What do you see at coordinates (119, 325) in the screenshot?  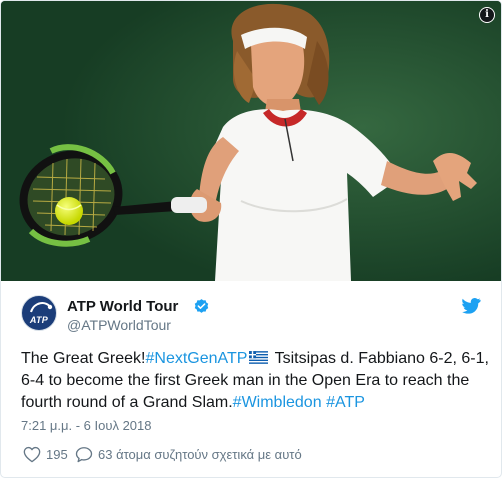 I see `author-handle: @ATPWorldTour` at bounding box center [119, 325].